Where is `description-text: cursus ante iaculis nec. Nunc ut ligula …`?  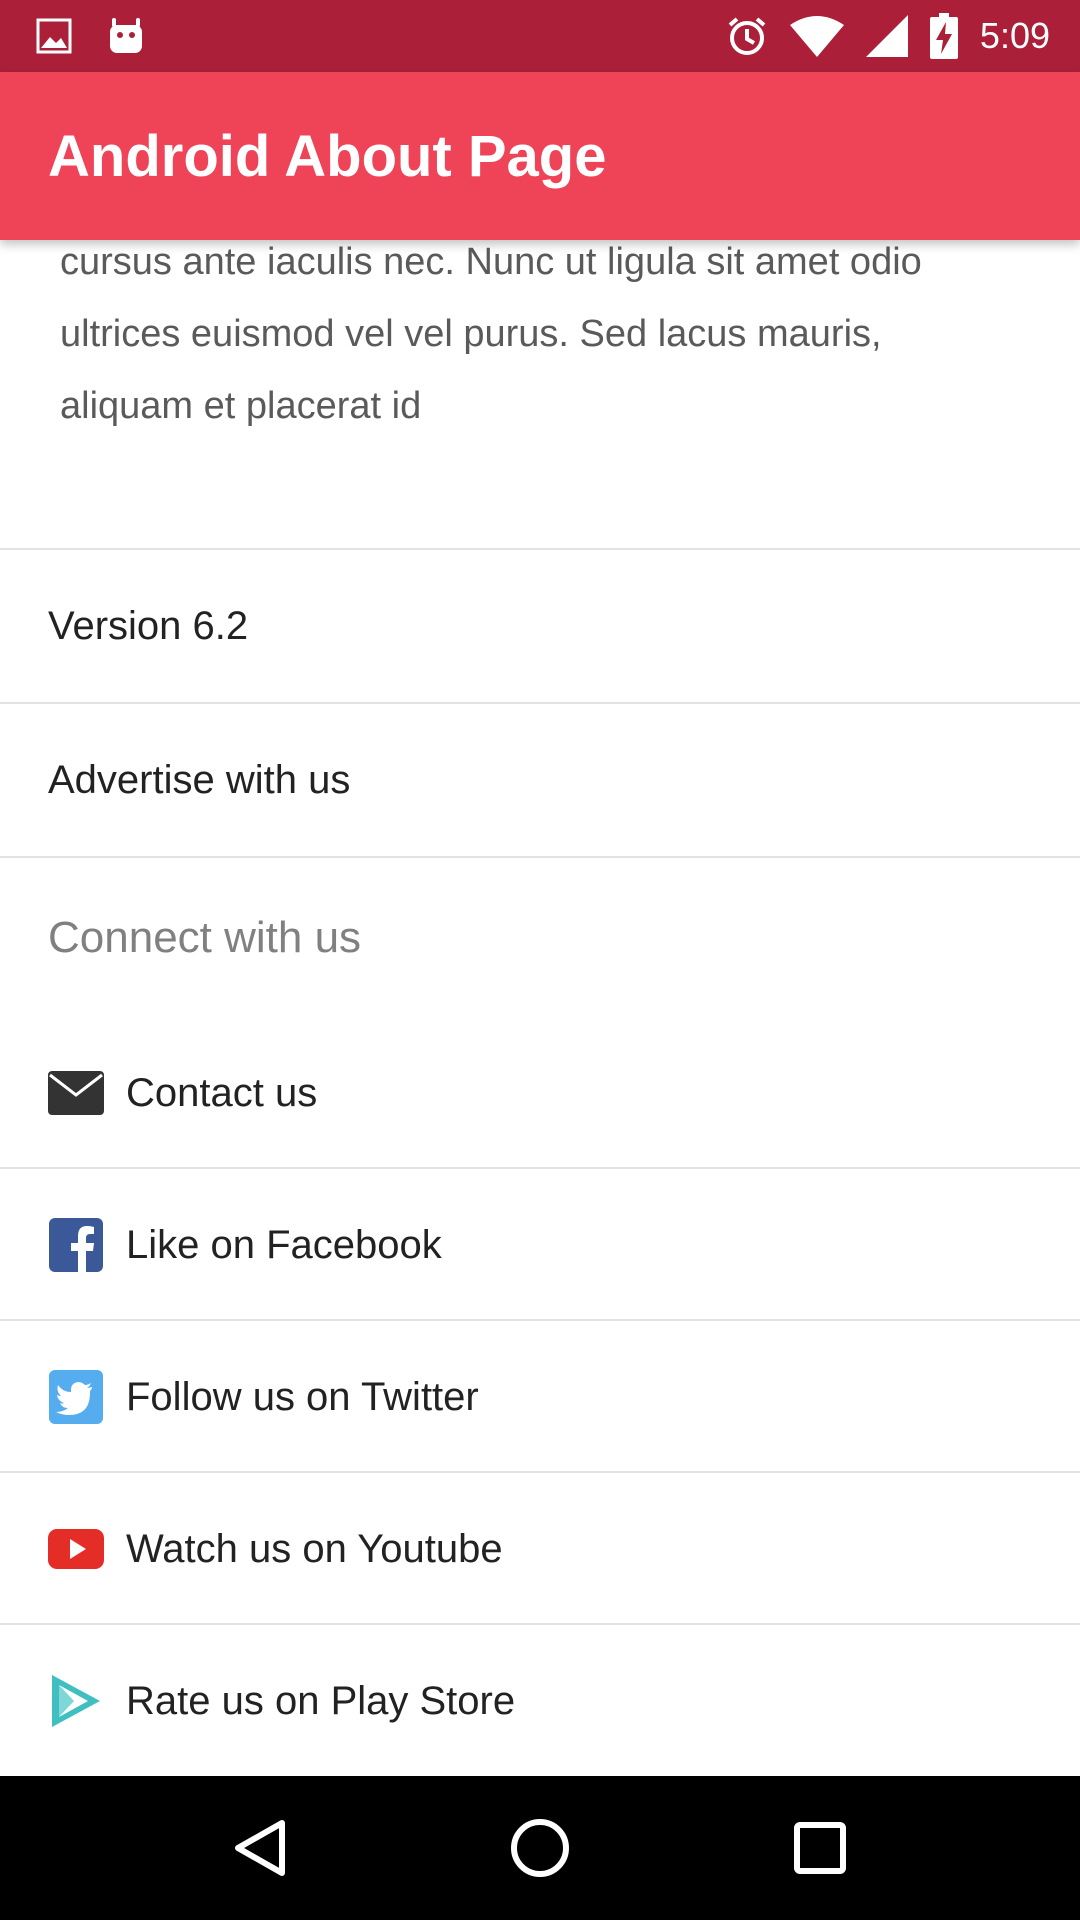
description-text: cursus ante iaculis nec. Nunc ut ligula … is located at coordinates (491, 334).